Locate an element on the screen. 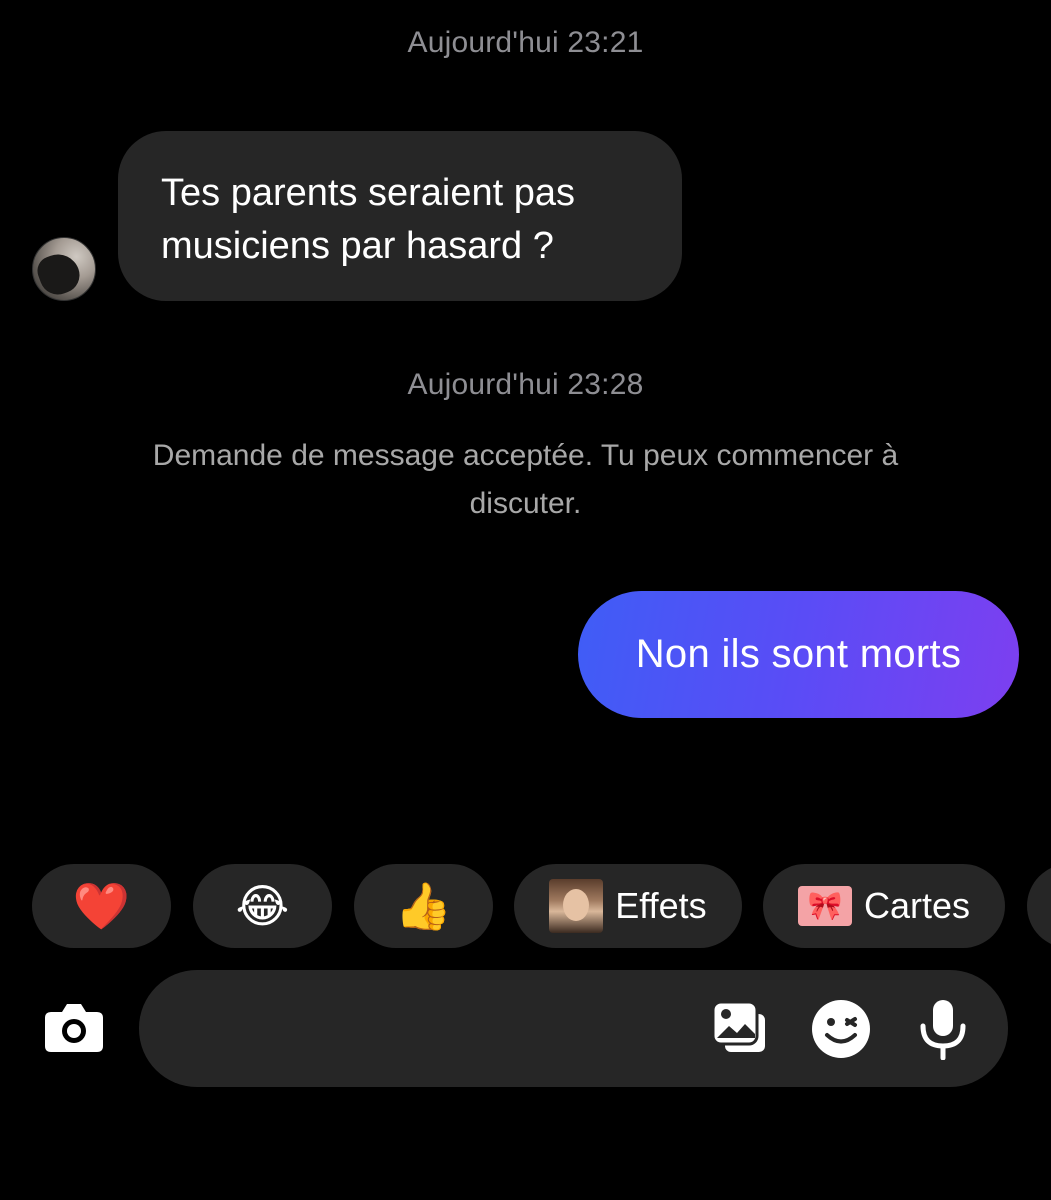  quick-reaction-thumbs-up-button: 👍 is located at coordinates (423, 906).